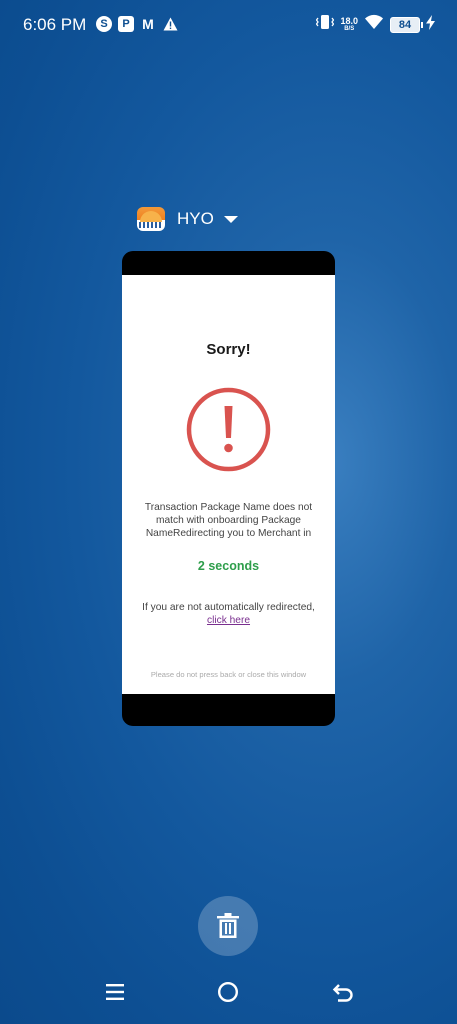 The height and width of the screenshot is (1024, 457). What do you see at coordinates (228, 349) in the screenshot?
I see `dialog-title: Sorry!` at bounding box center [228, 349].